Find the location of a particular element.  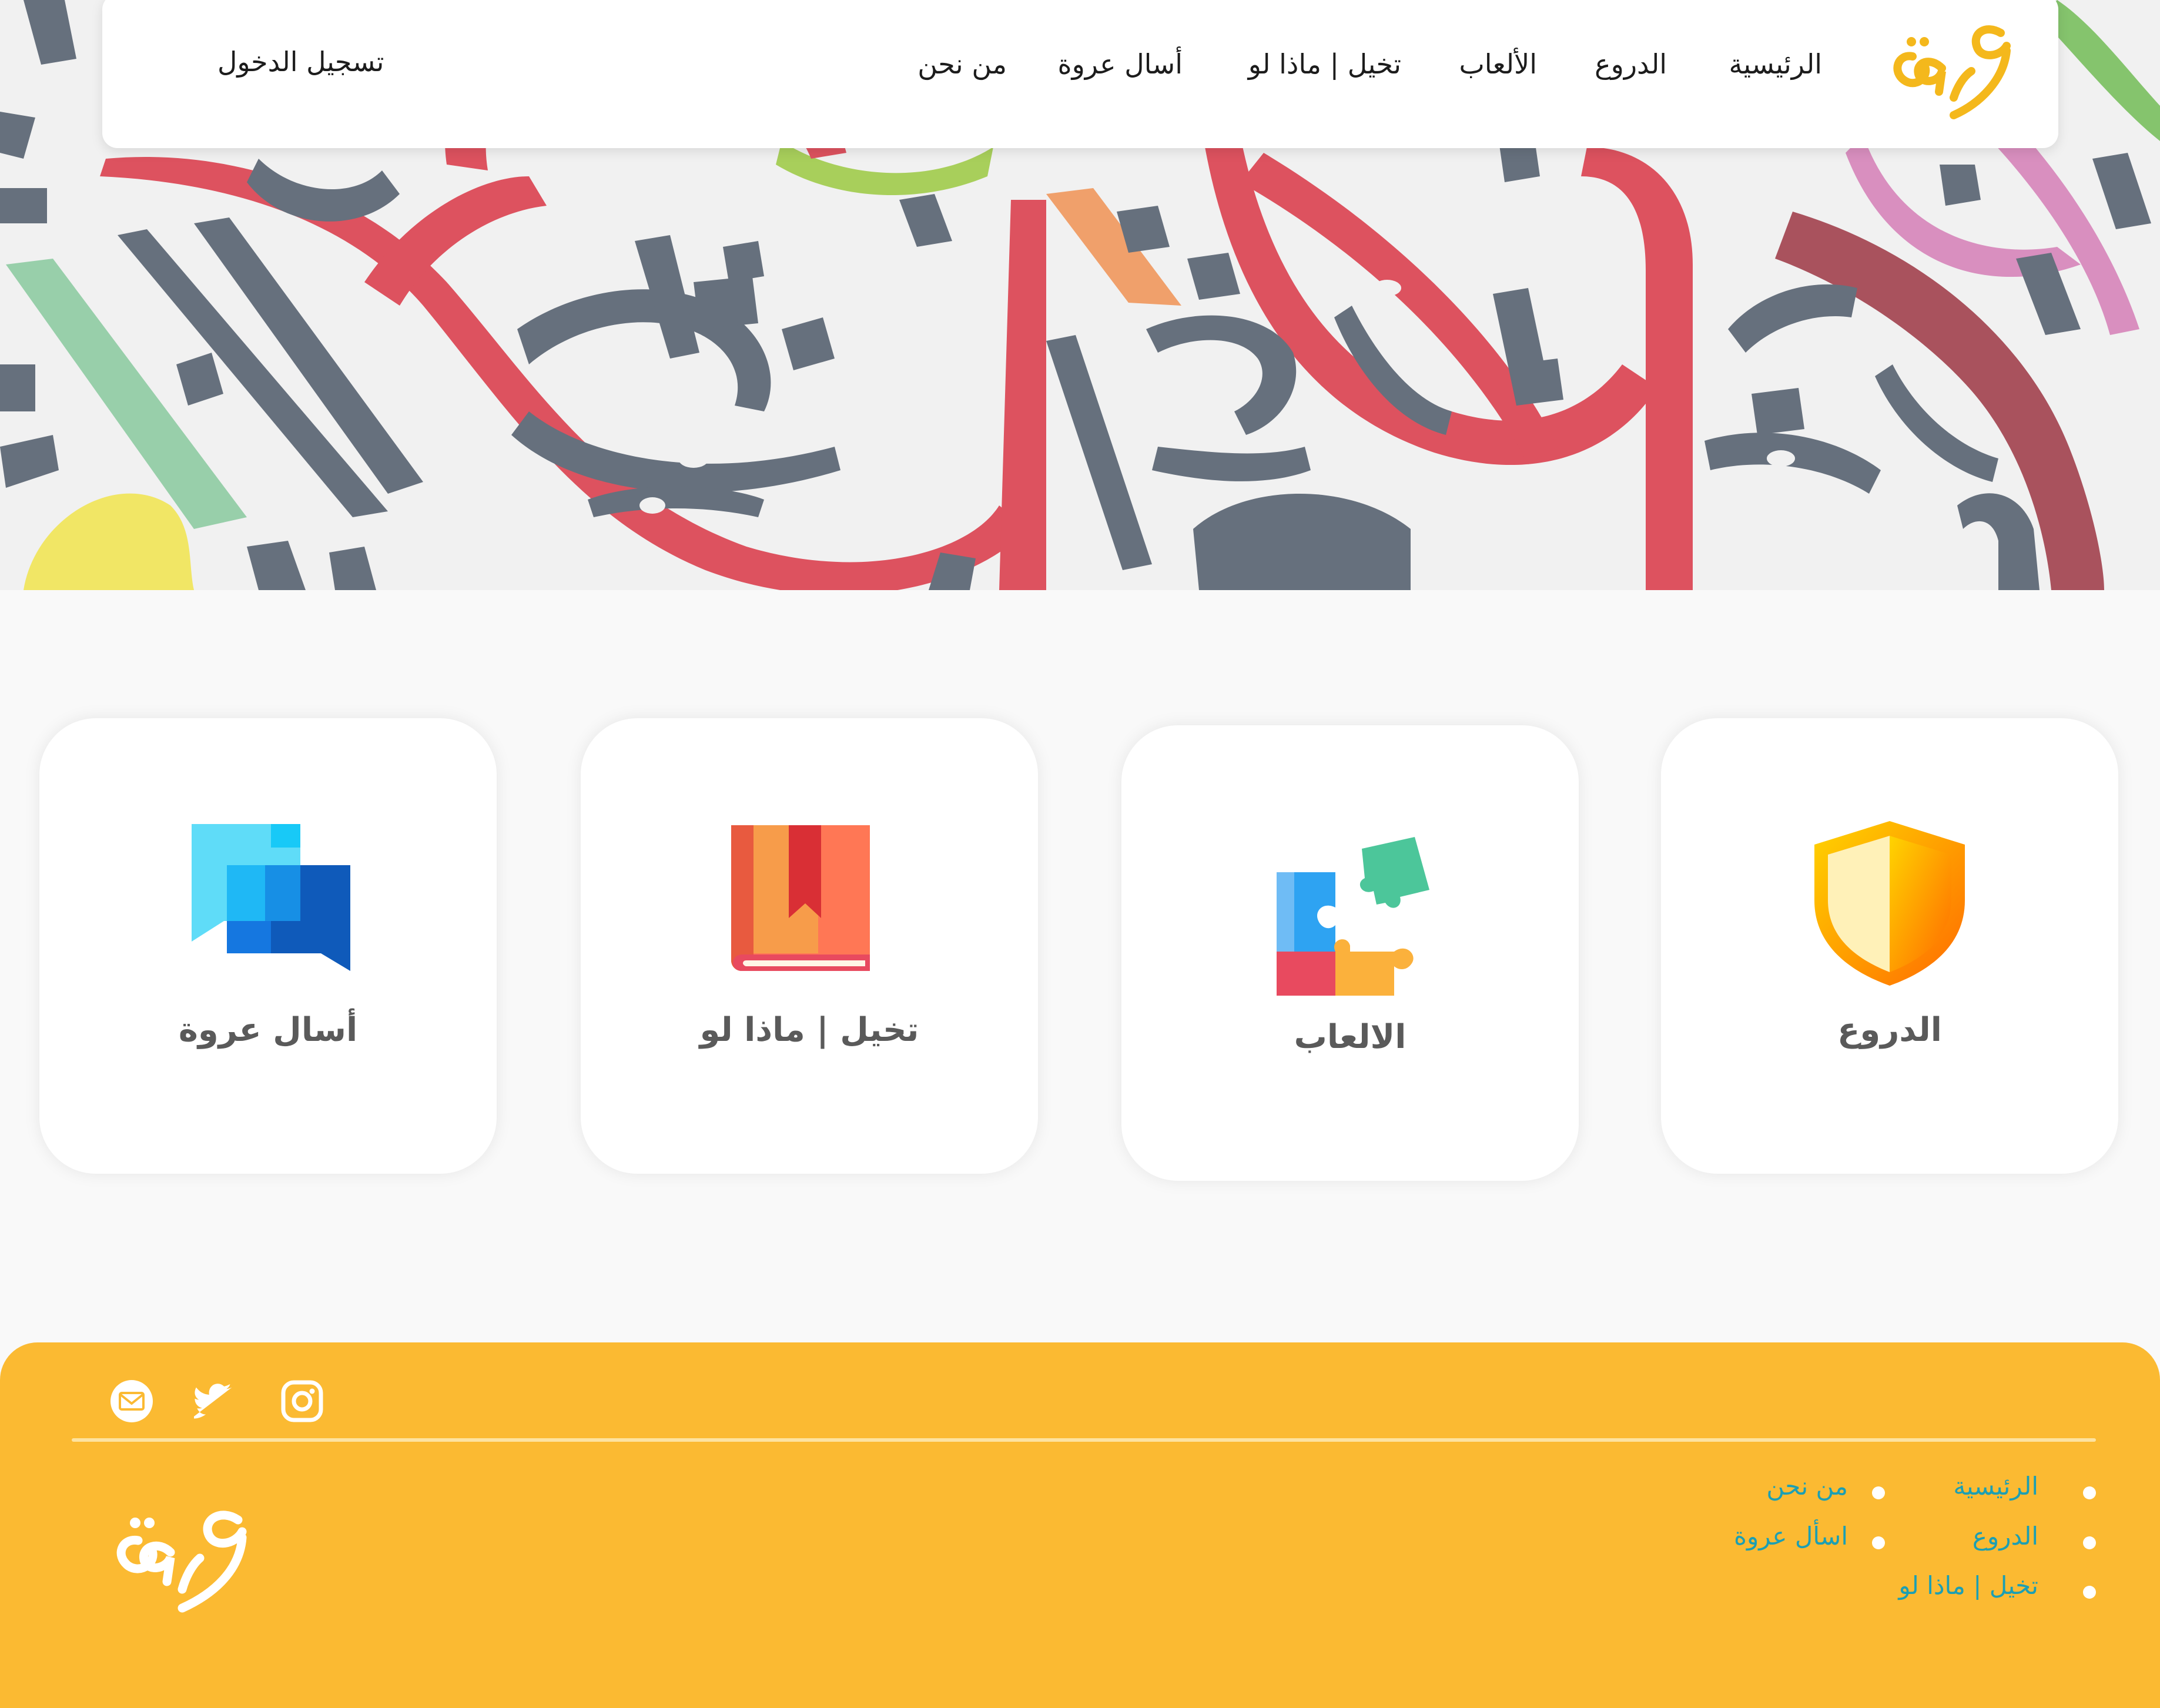

footer-link-home: الرئيسية is located at coordinates (1996, 1487).